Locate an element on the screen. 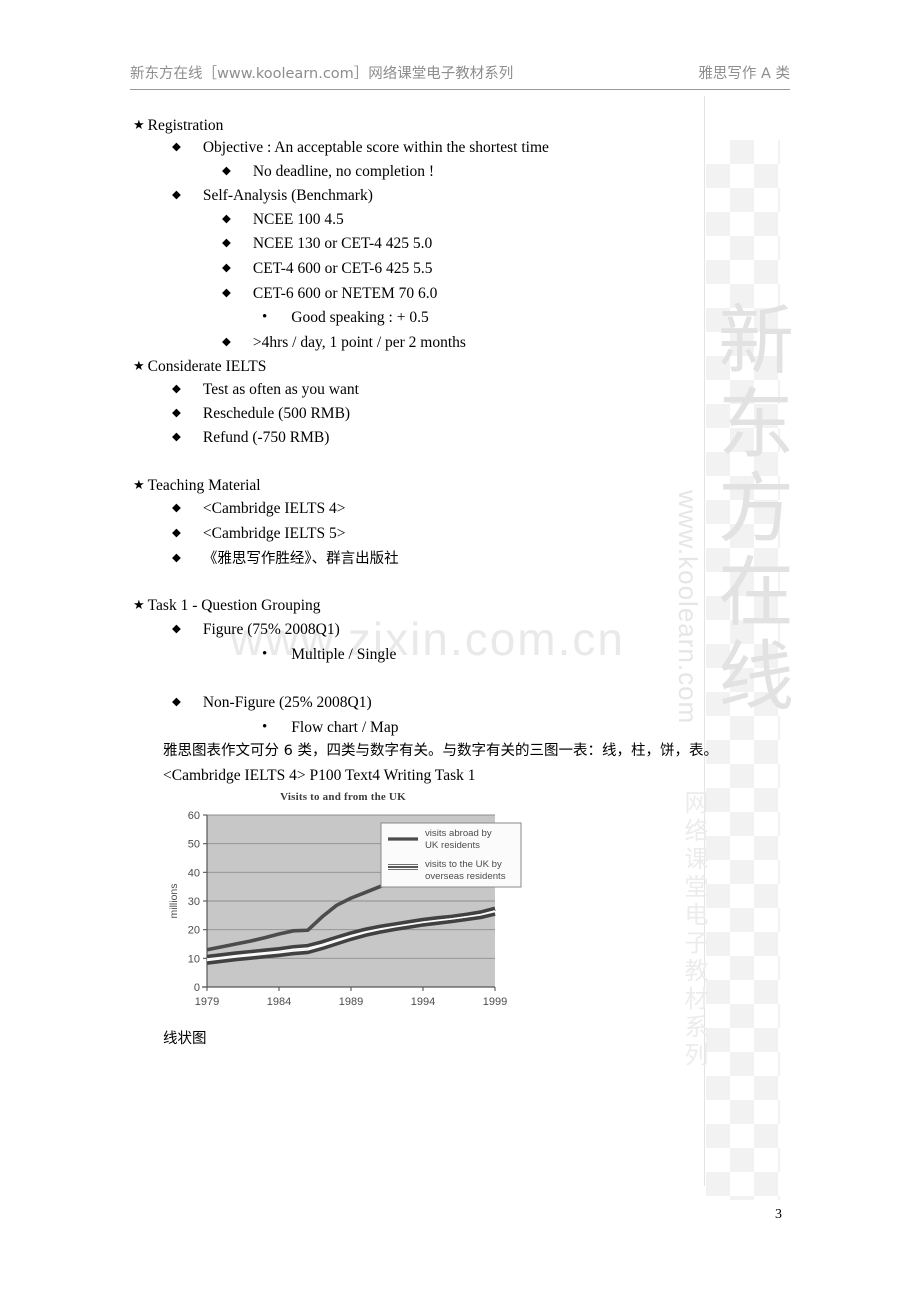 The image size is (920, 1302). checkerboard-watermark is located at coordinates (743, 670).